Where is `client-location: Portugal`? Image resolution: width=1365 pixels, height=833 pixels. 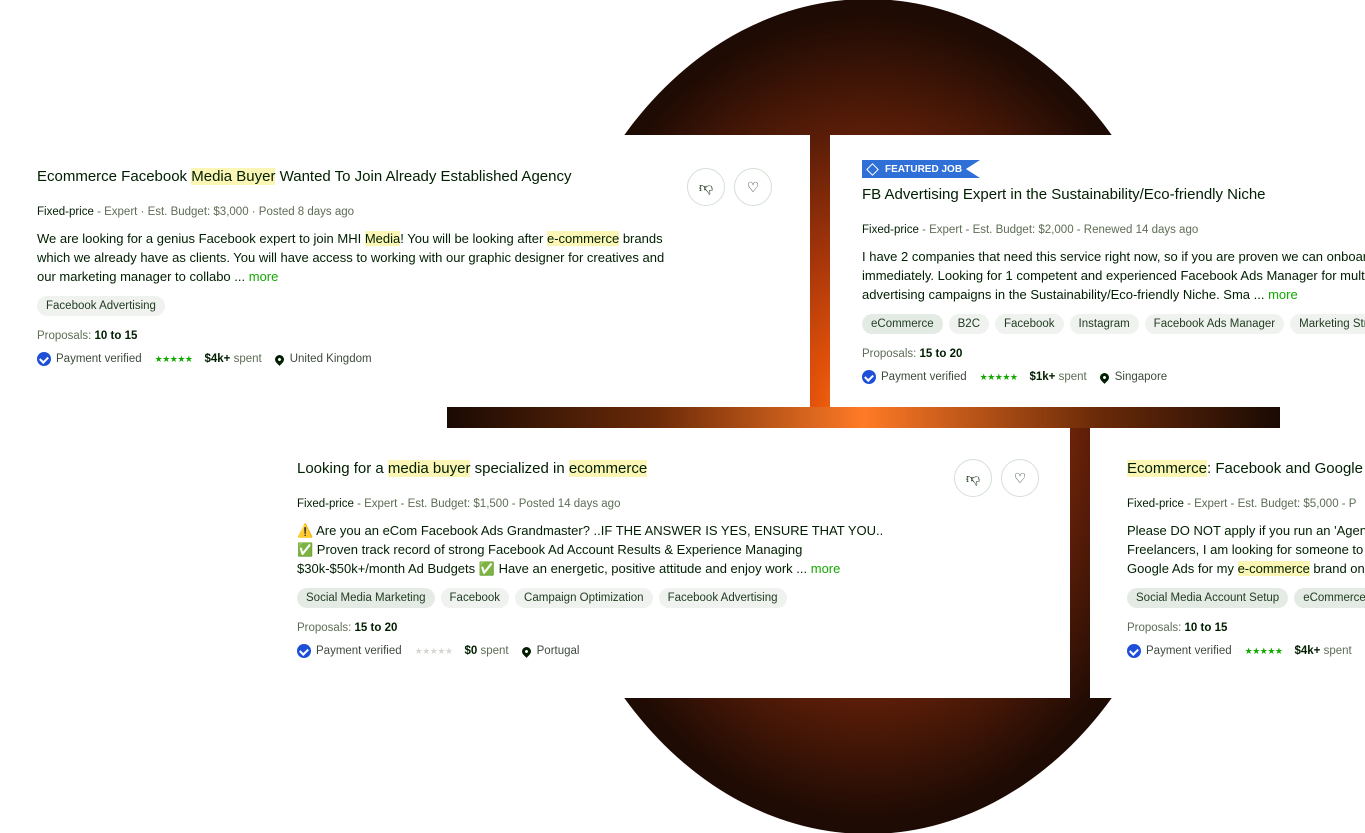 client-location: Portugal is located at coordinates (549, 651).